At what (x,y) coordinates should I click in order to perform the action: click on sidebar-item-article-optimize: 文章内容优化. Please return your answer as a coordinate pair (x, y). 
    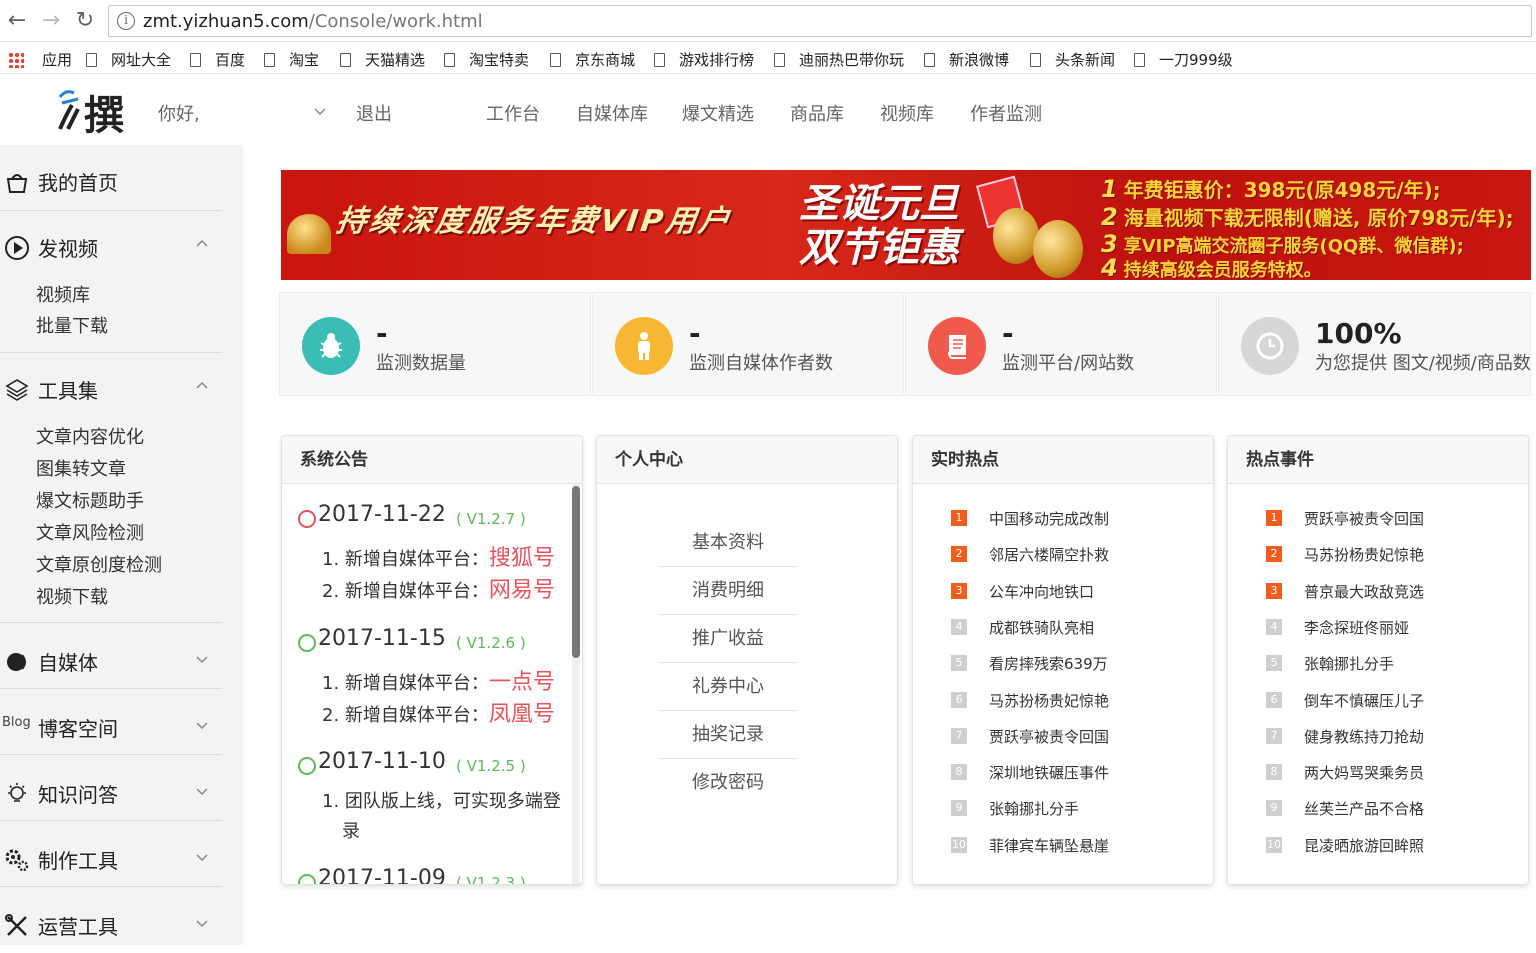
    Looking at the image, I should click on (90, 436).